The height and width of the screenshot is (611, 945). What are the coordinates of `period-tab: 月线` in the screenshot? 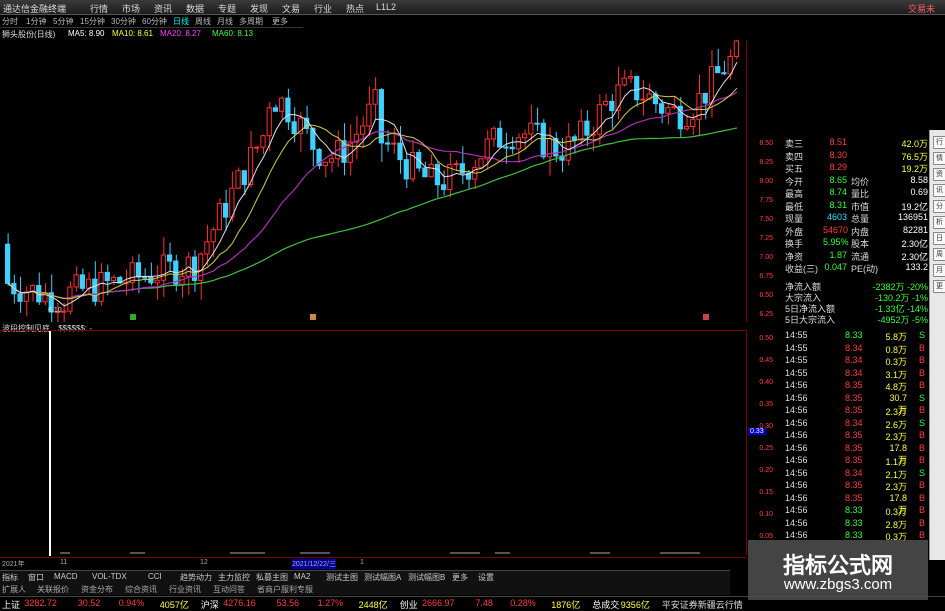 It's located at (225, 21).